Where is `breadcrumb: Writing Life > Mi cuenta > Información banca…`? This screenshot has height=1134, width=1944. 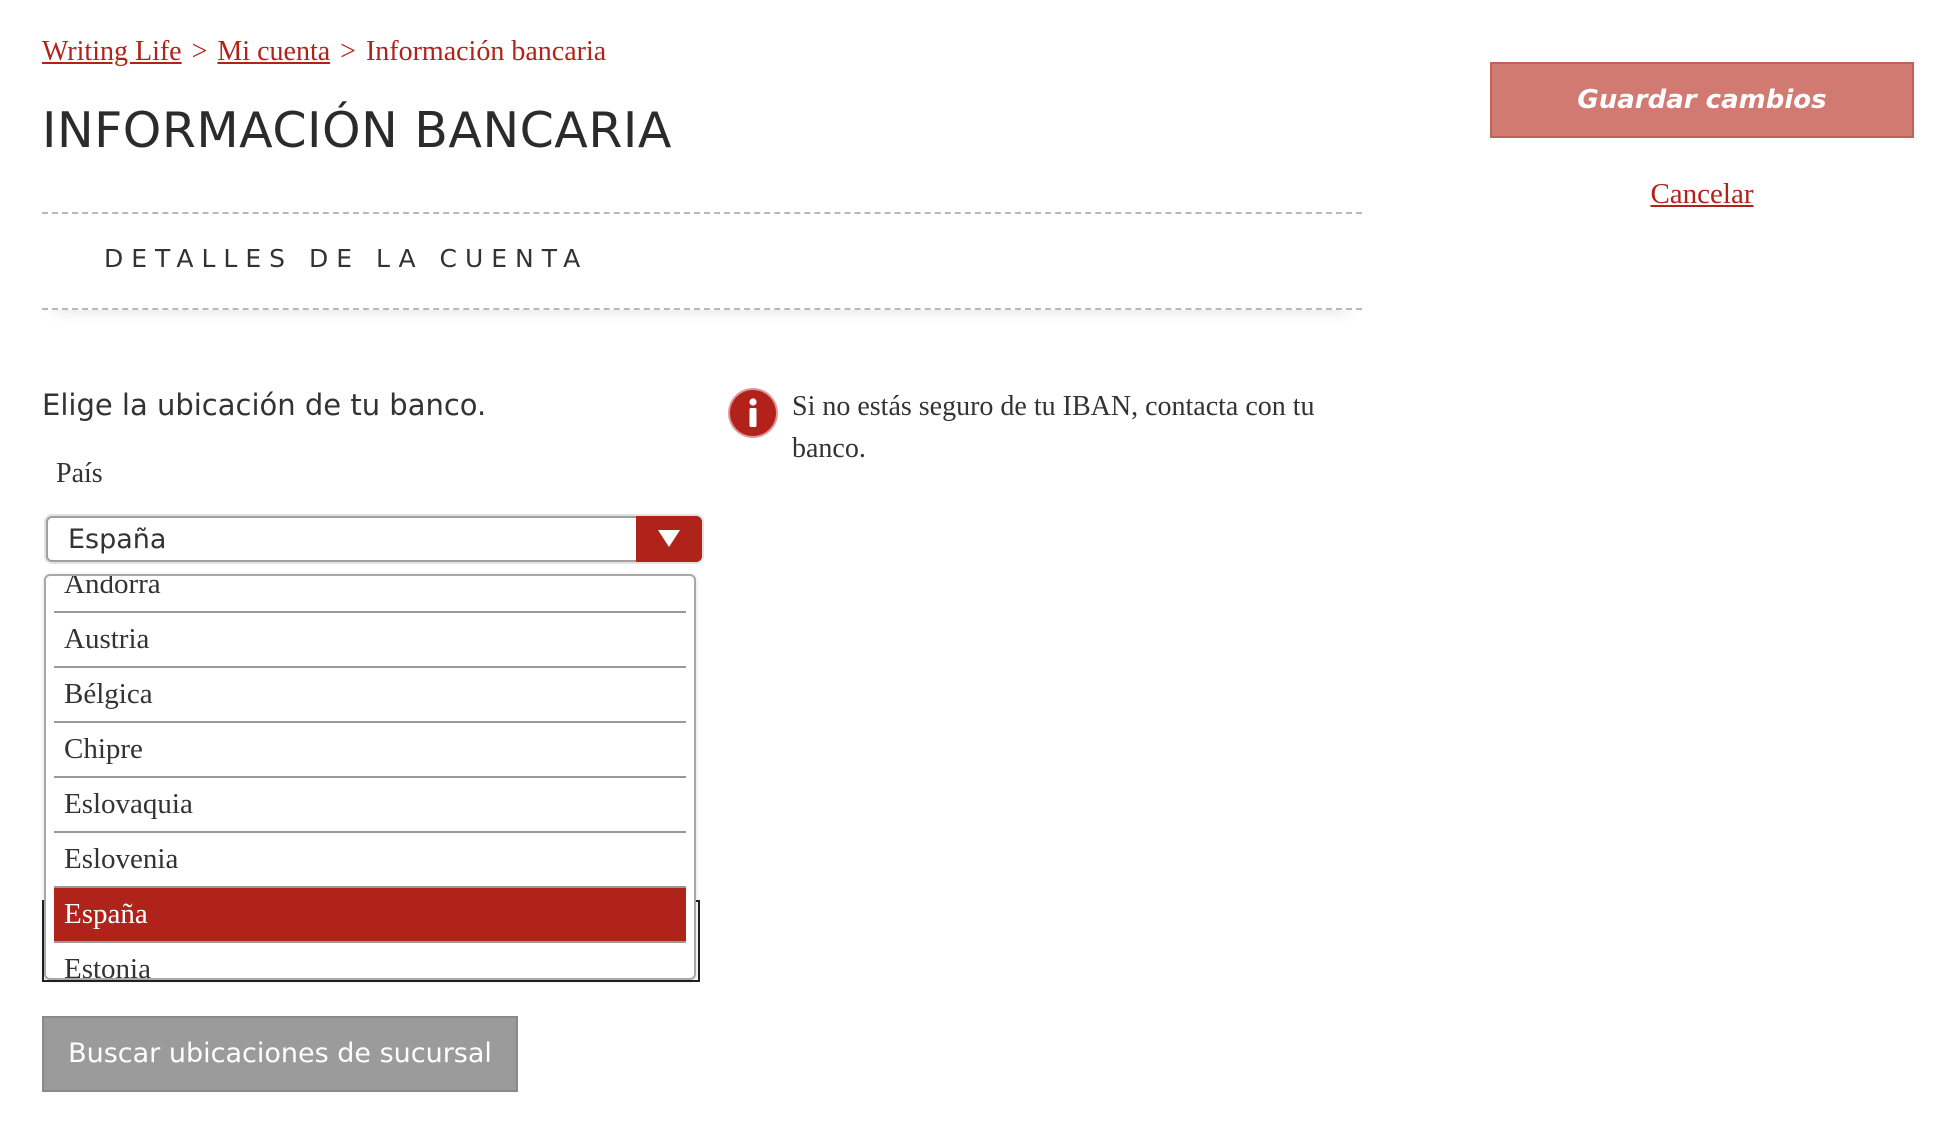 breadcrumb: Writing Life > Mi cuenta > Información banca… is located at coordinates (324, 52).